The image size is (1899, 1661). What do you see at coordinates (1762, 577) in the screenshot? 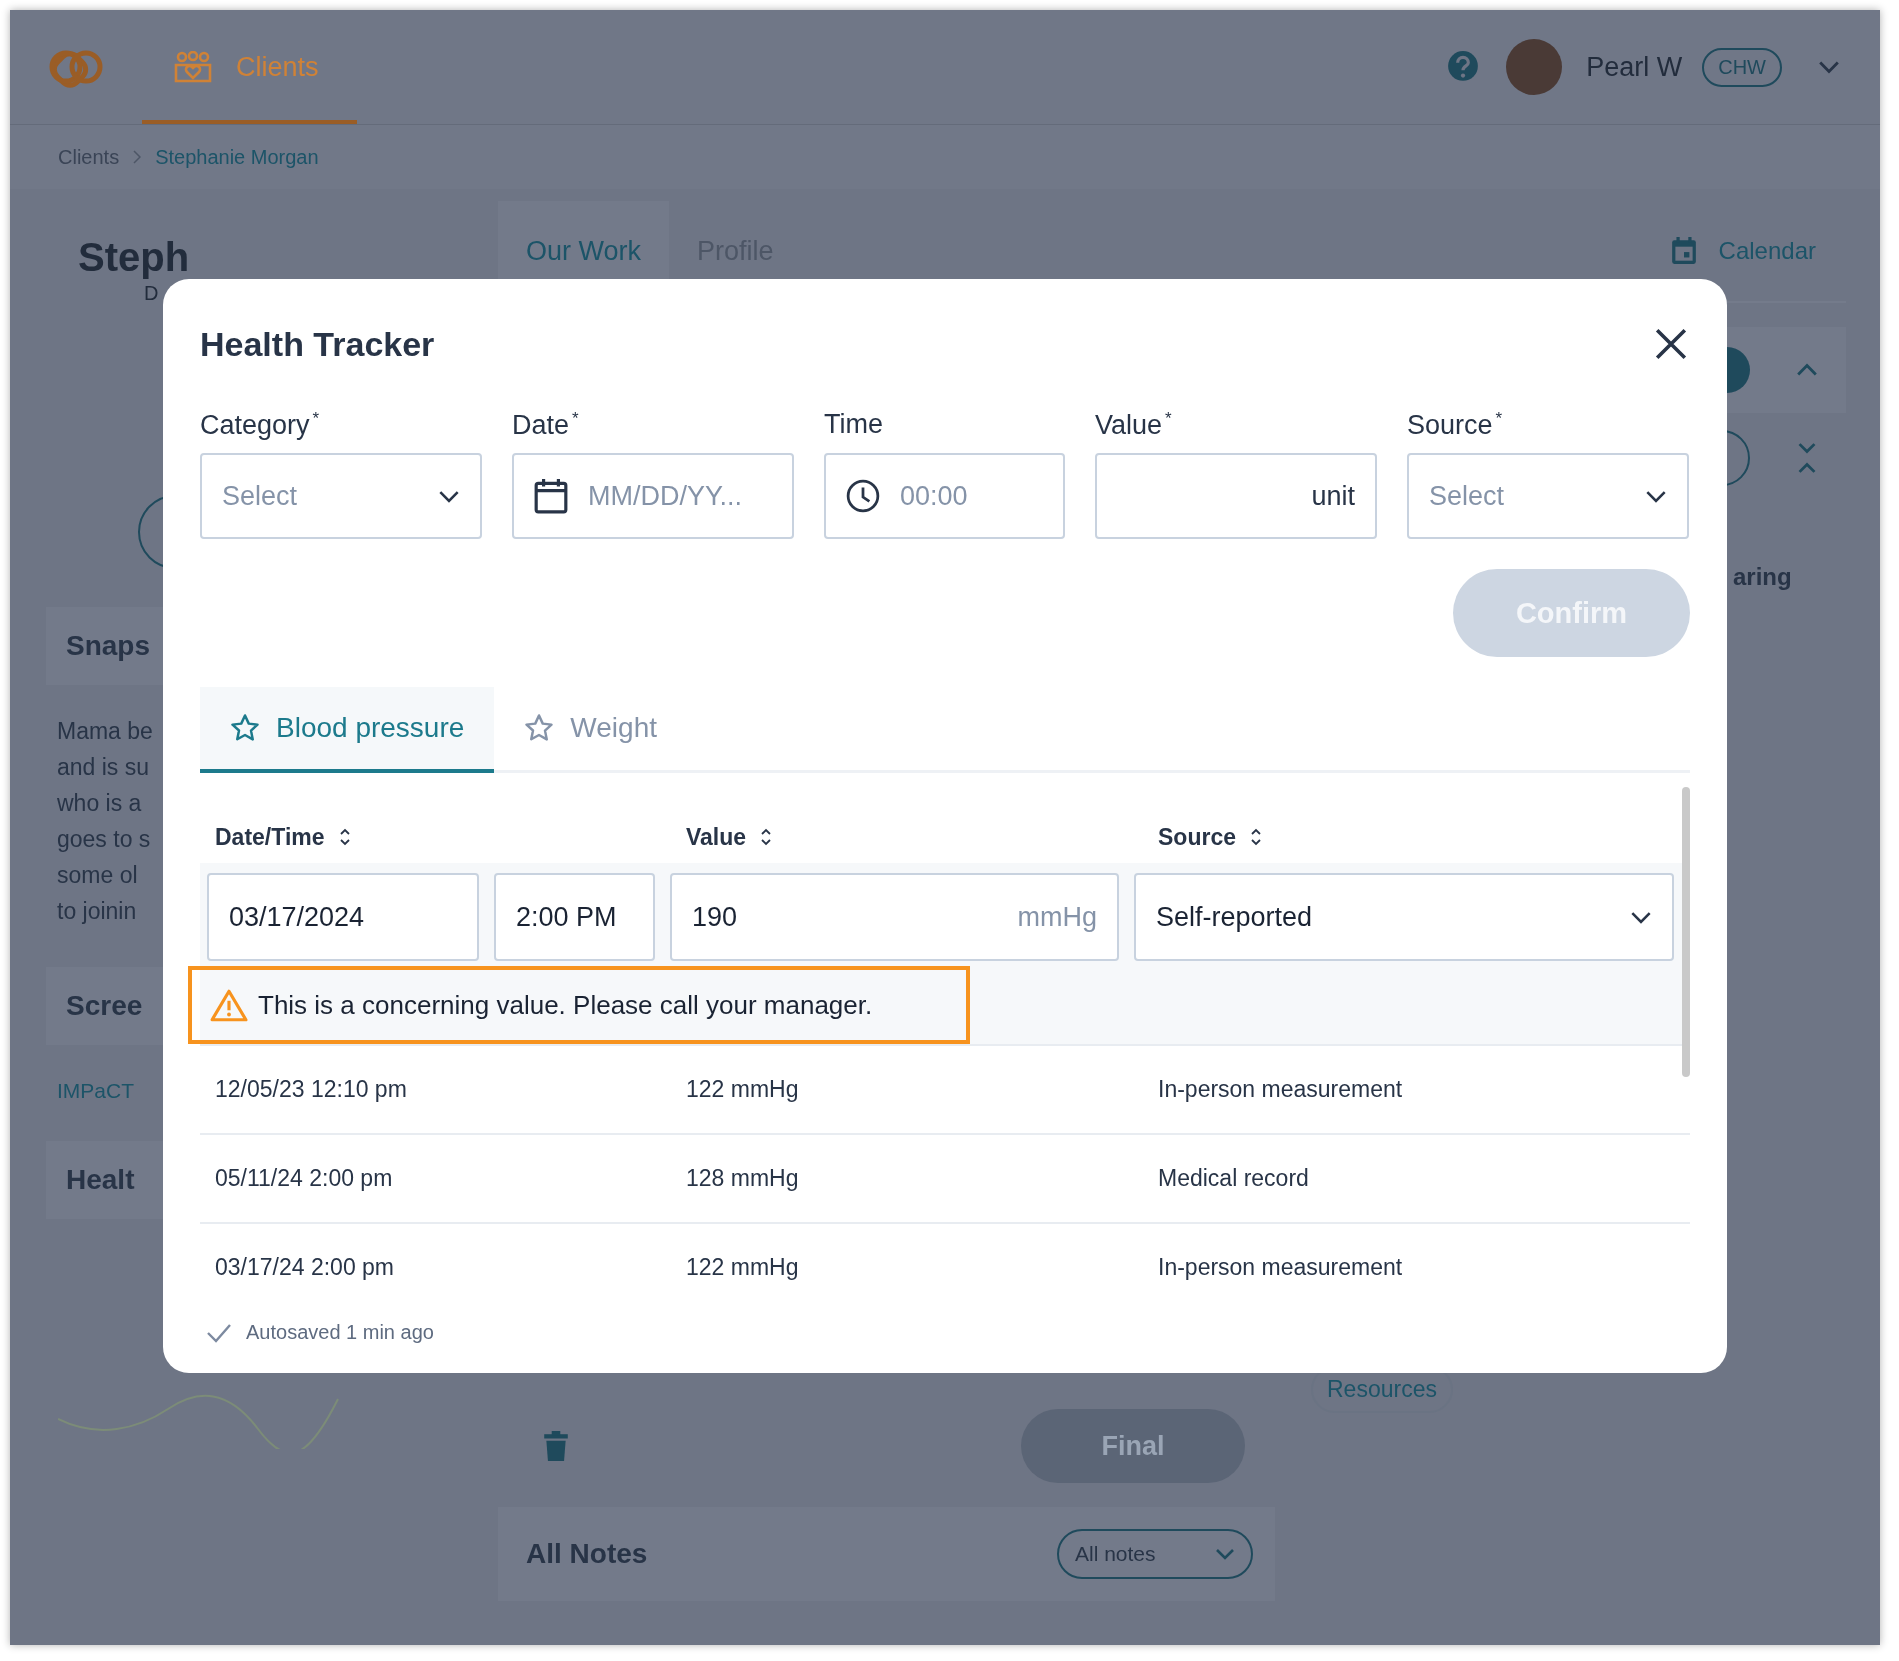
I see `section-heading: aring` at bounding box center [1762, 577].